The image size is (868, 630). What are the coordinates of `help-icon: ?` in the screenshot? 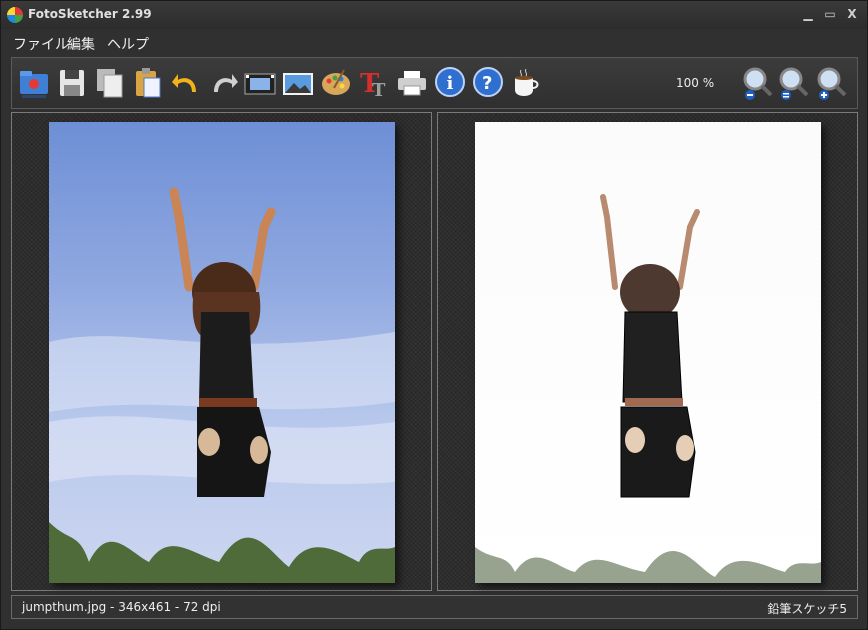 It's located at (488, 83).